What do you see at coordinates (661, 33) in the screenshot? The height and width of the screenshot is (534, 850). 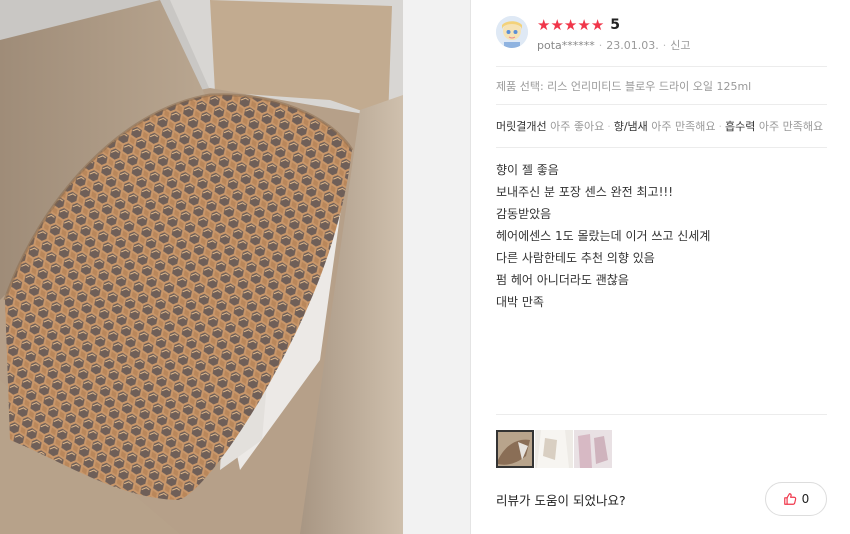 I see `review-header: ★ ★ ★ ★ ★ 5 pota****** · 23.01.03. · 신고` at bounding box center [661, 33].